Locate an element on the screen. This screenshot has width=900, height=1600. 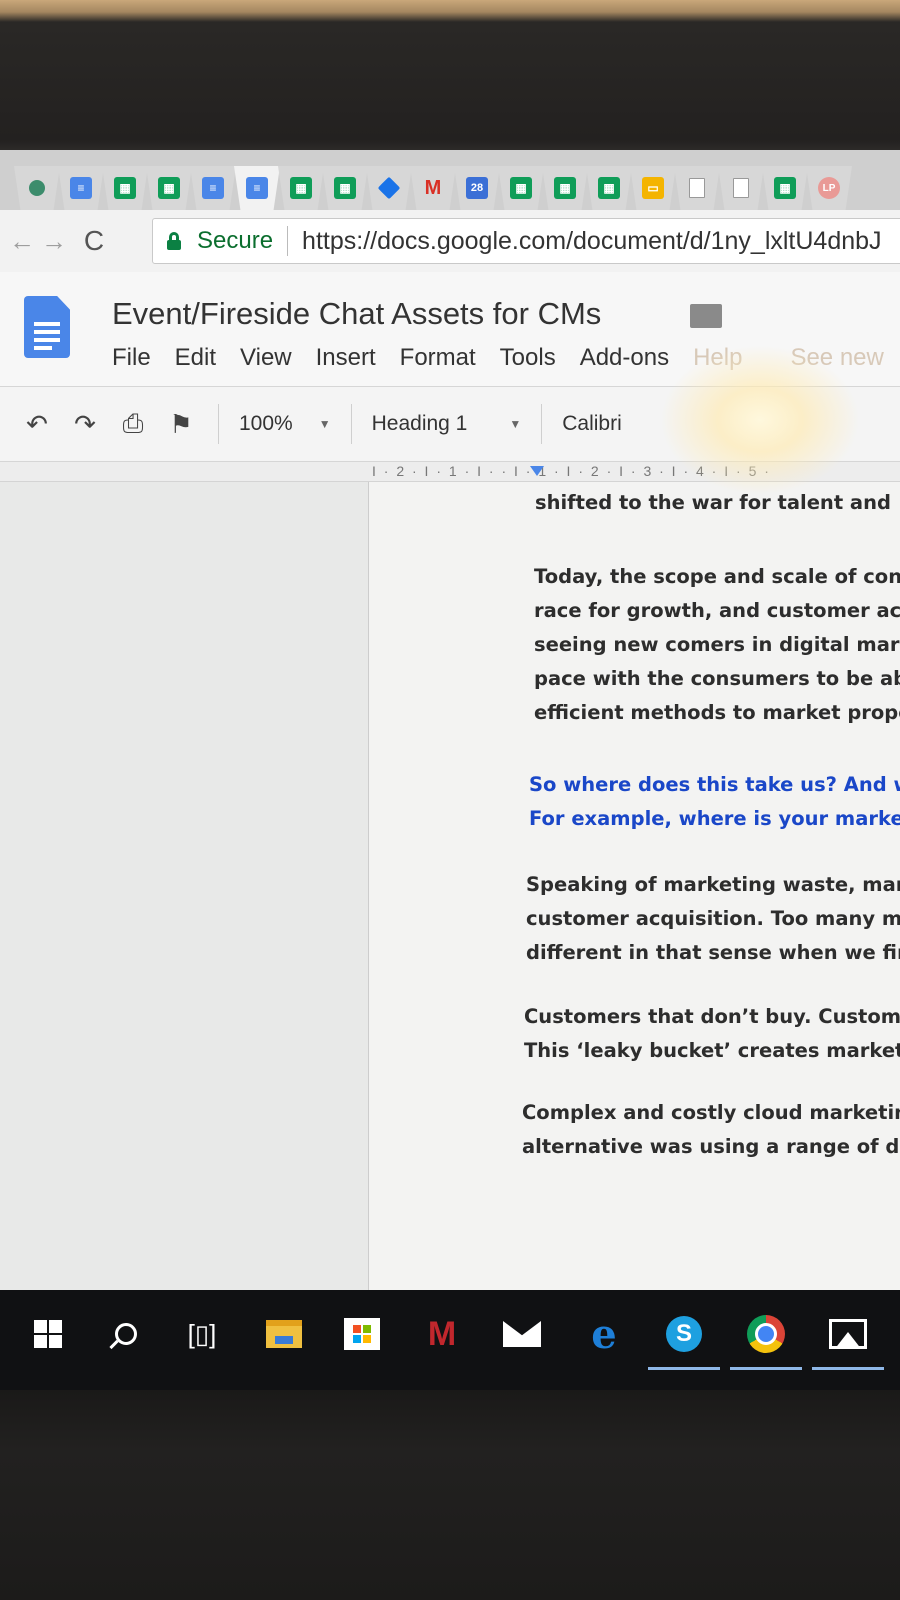
mcafee-icon: M is located at coordinates (442, 1334).